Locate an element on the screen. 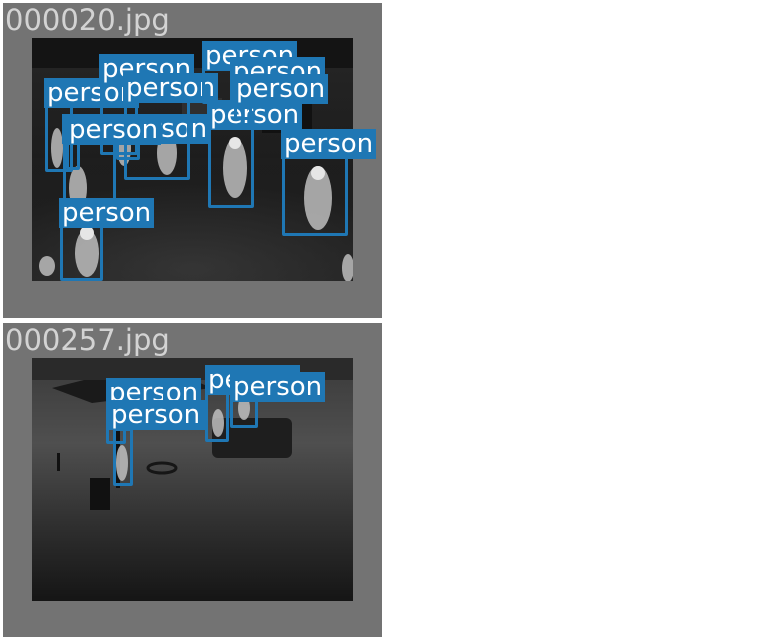 This screenshot has height=640, width=768. filename-label: 000020.jpg is located at coordinates (87, 20).